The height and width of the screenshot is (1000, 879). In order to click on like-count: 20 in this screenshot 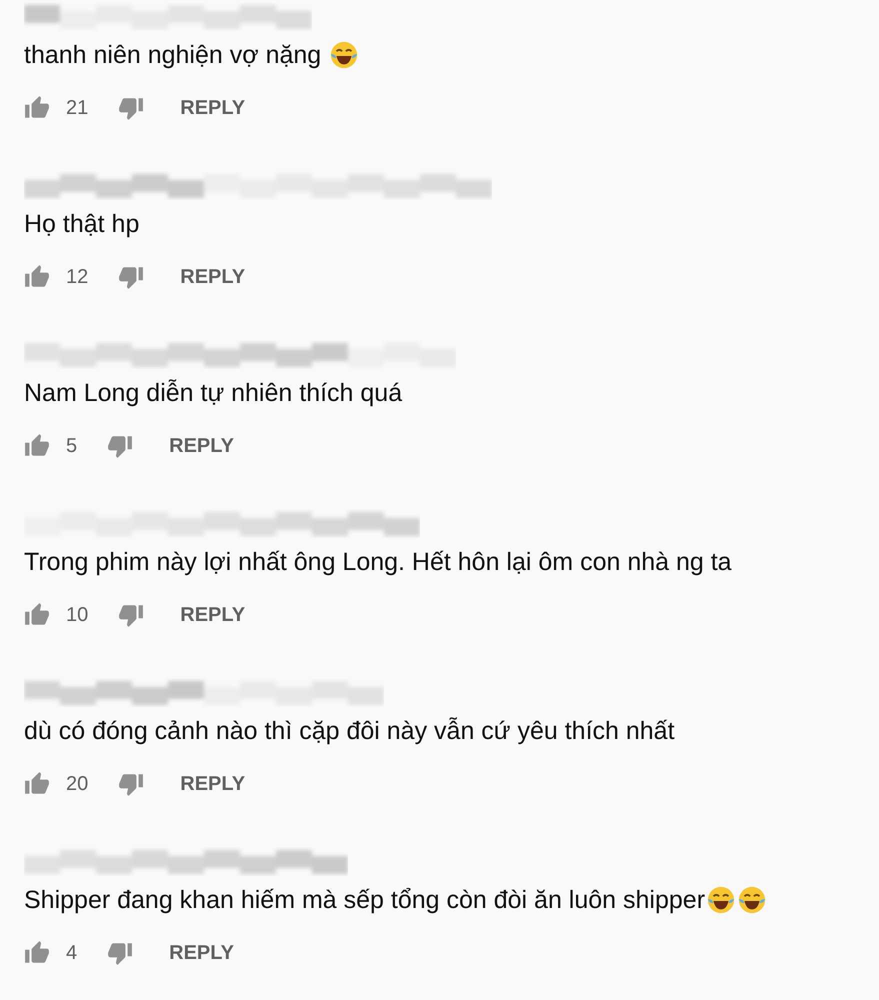, I will do `click(77, 784)`.